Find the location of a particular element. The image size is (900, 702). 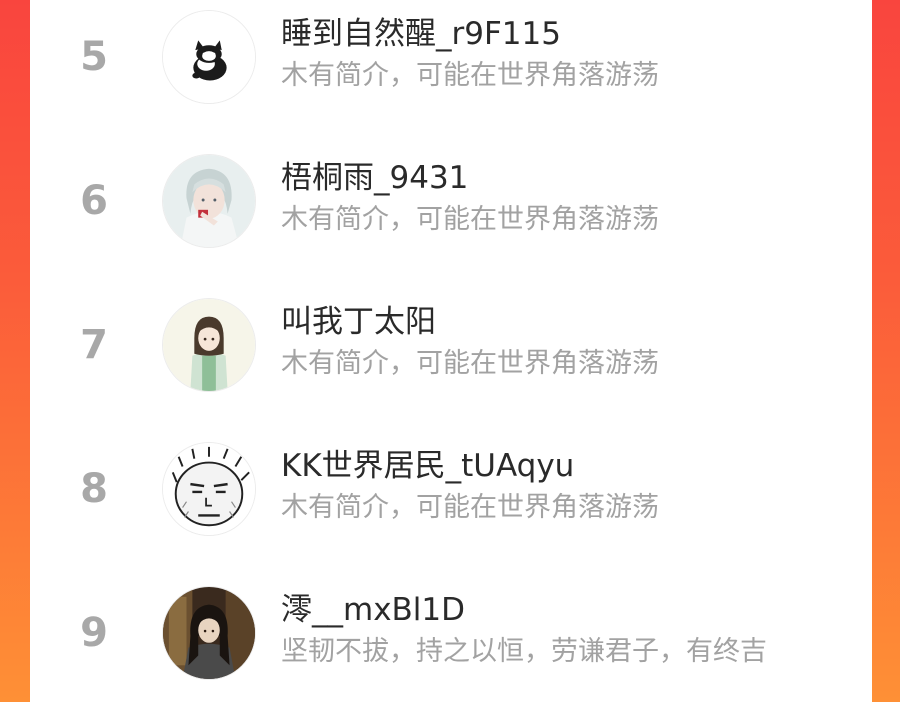

user-name: 睡到自然醒_r9F115 is located at coordinates (421, 34).